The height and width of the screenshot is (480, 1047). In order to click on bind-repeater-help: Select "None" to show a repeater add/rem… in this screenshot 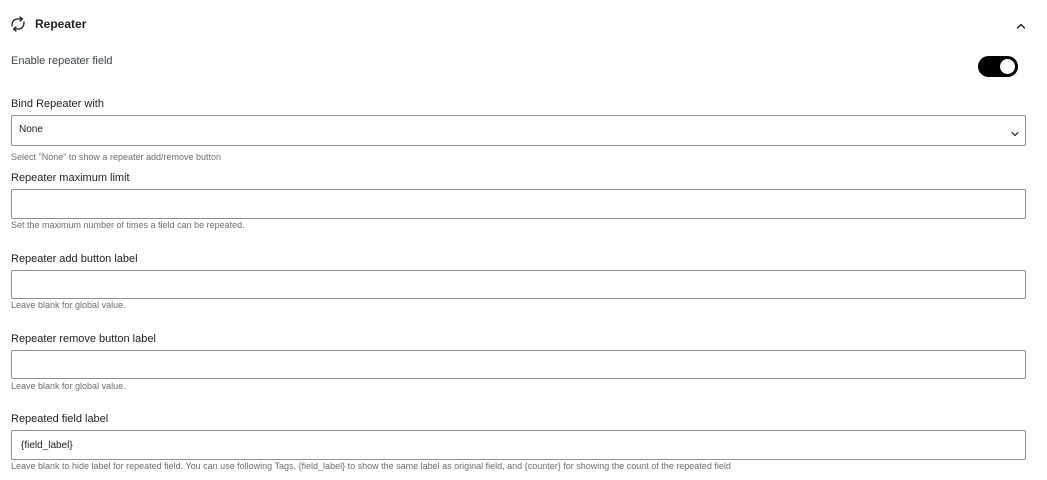, I will do `click(116, 157)`.